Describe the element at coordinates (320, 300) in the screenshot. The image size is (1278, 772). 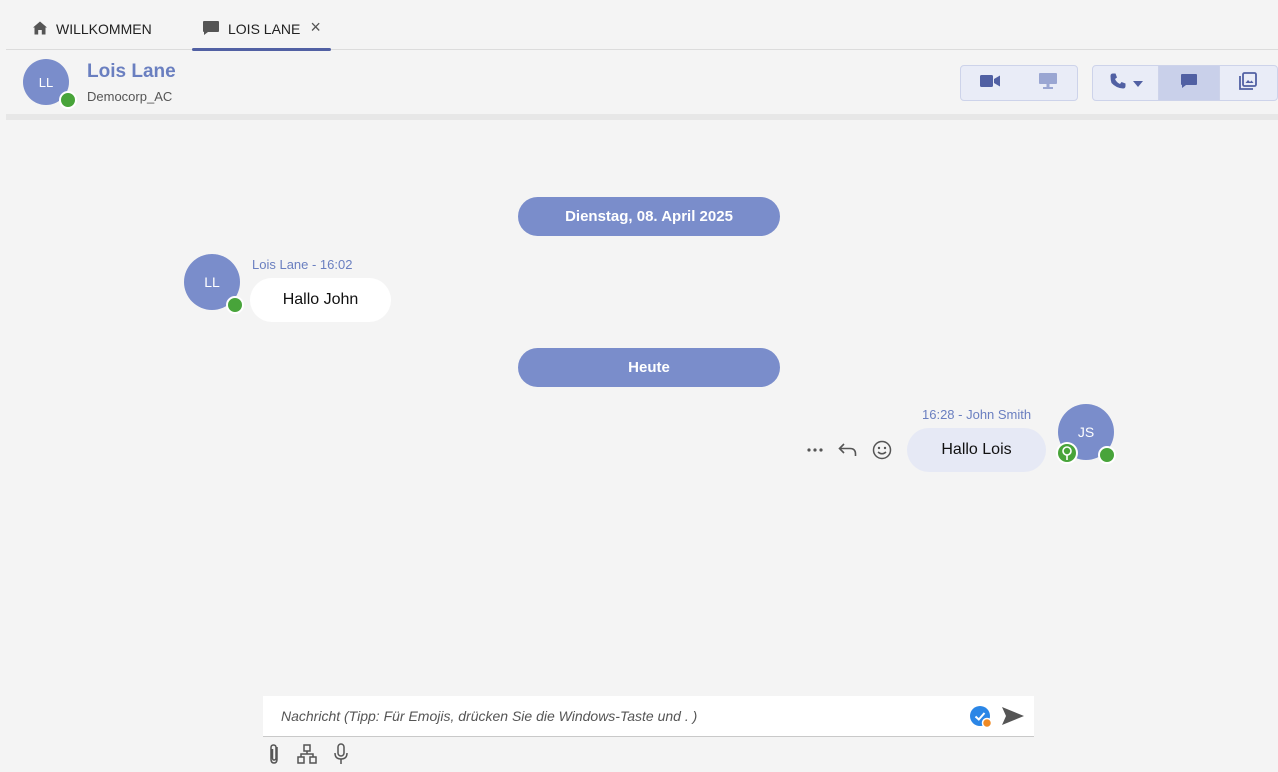
I see `message-bubble: Hallo John` at that location.